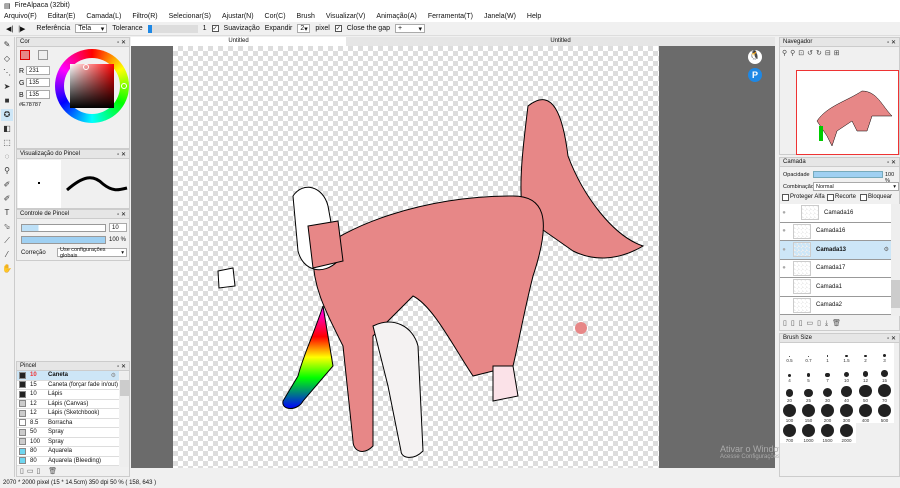  Describe the element at coordinates (124, 419) in the screenshot. I see `brush-list-scrollbar` at that location.